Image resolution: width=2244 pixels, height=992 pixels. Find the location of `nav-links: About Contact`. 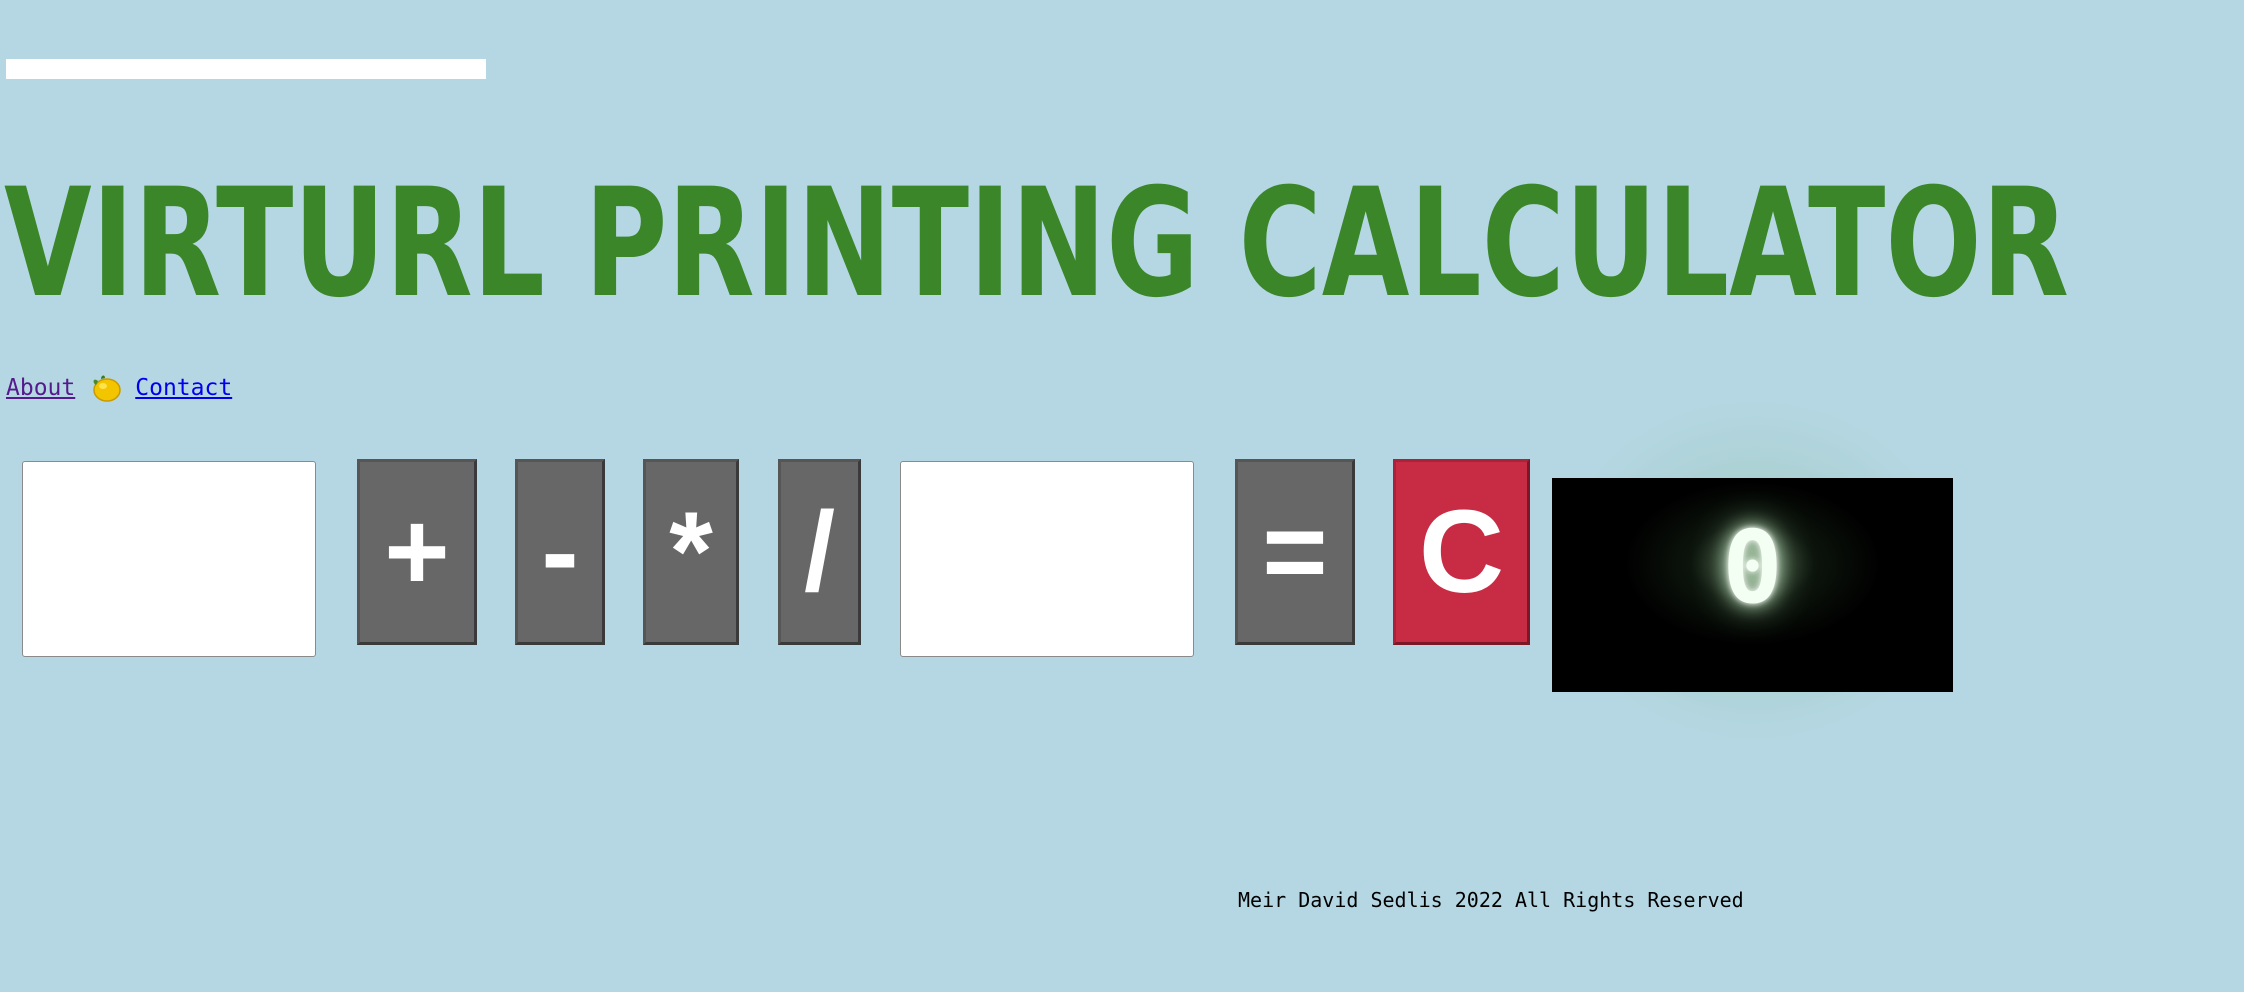

nav-links: About Contact is located at coordinates (119, 388).